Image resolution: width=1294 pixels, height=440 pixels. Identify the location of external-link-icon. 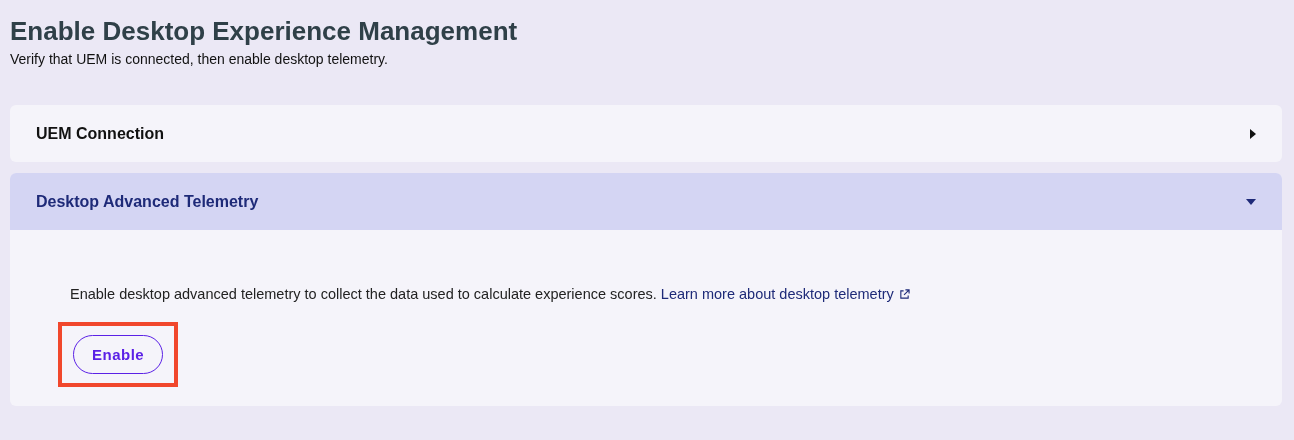
(904, 294).